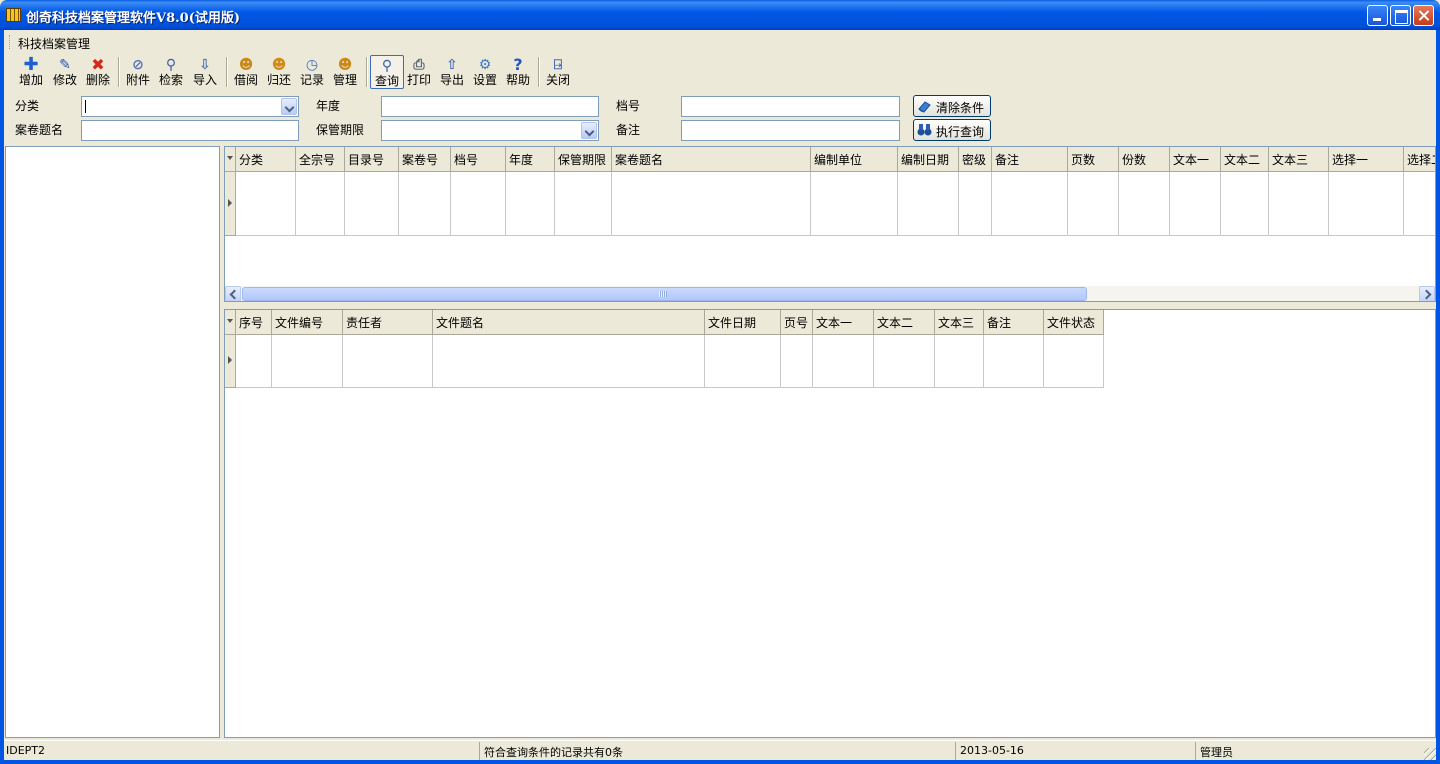  Describe the element at coordinates (98, 72) in the screenshot. I see `delete-button: ✖ 删除` at that location.